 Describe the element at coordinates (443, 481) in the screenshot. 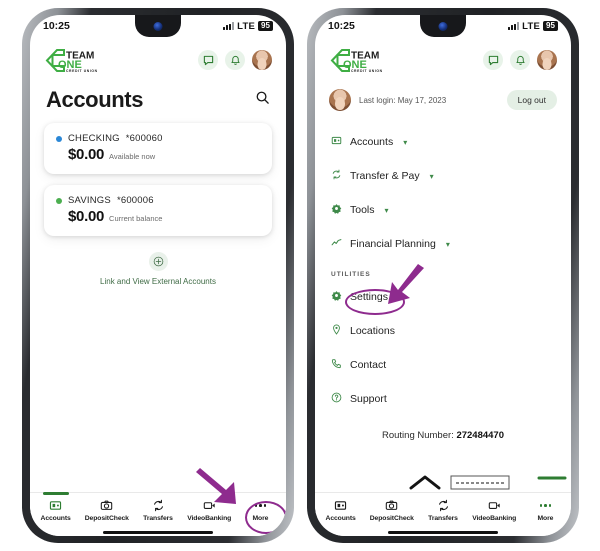

I see `partial-content-hint` at that location.